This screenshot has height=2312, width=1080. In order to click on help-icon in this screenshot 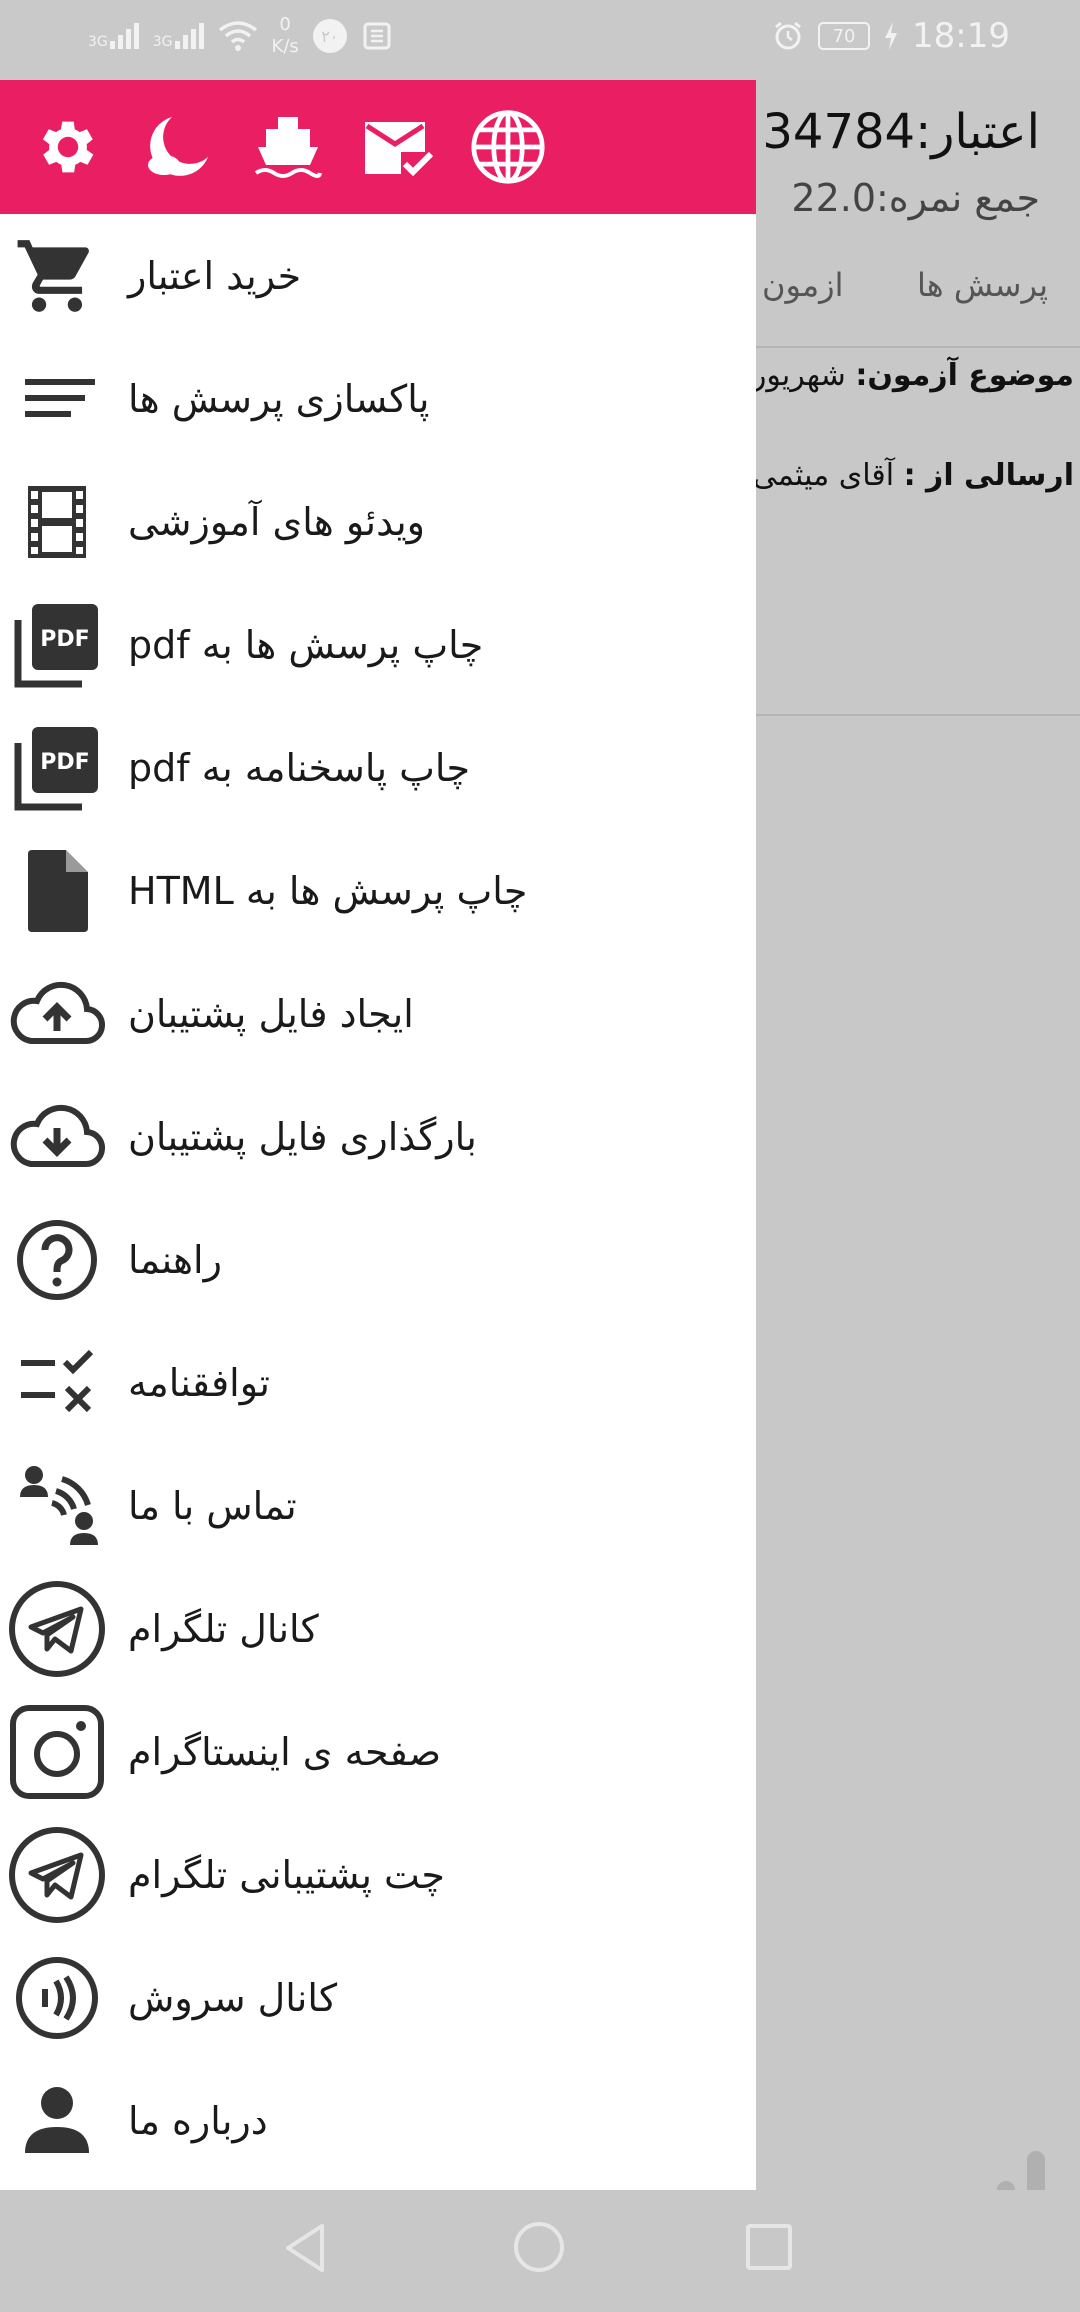, I will do `click(57, 1260)`.